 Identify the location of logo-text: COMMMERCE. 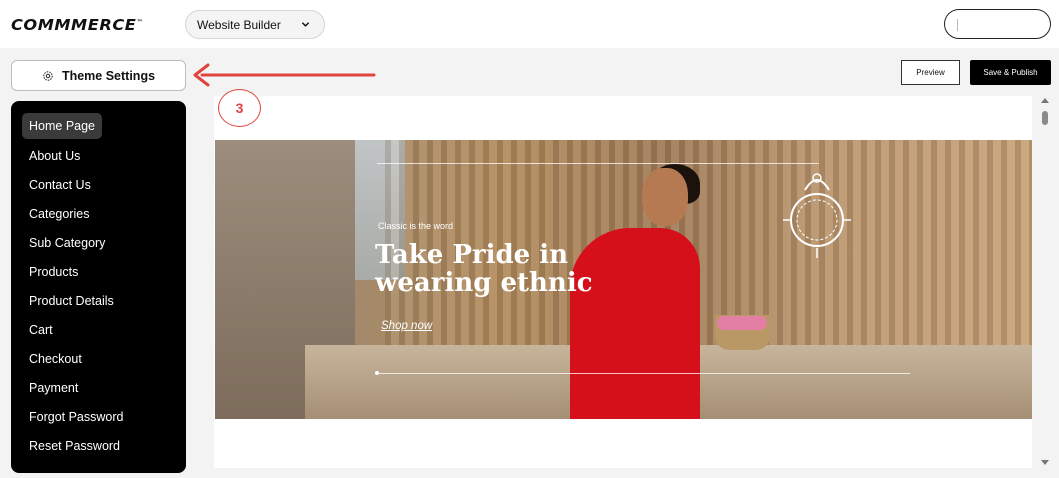
(74, 25).